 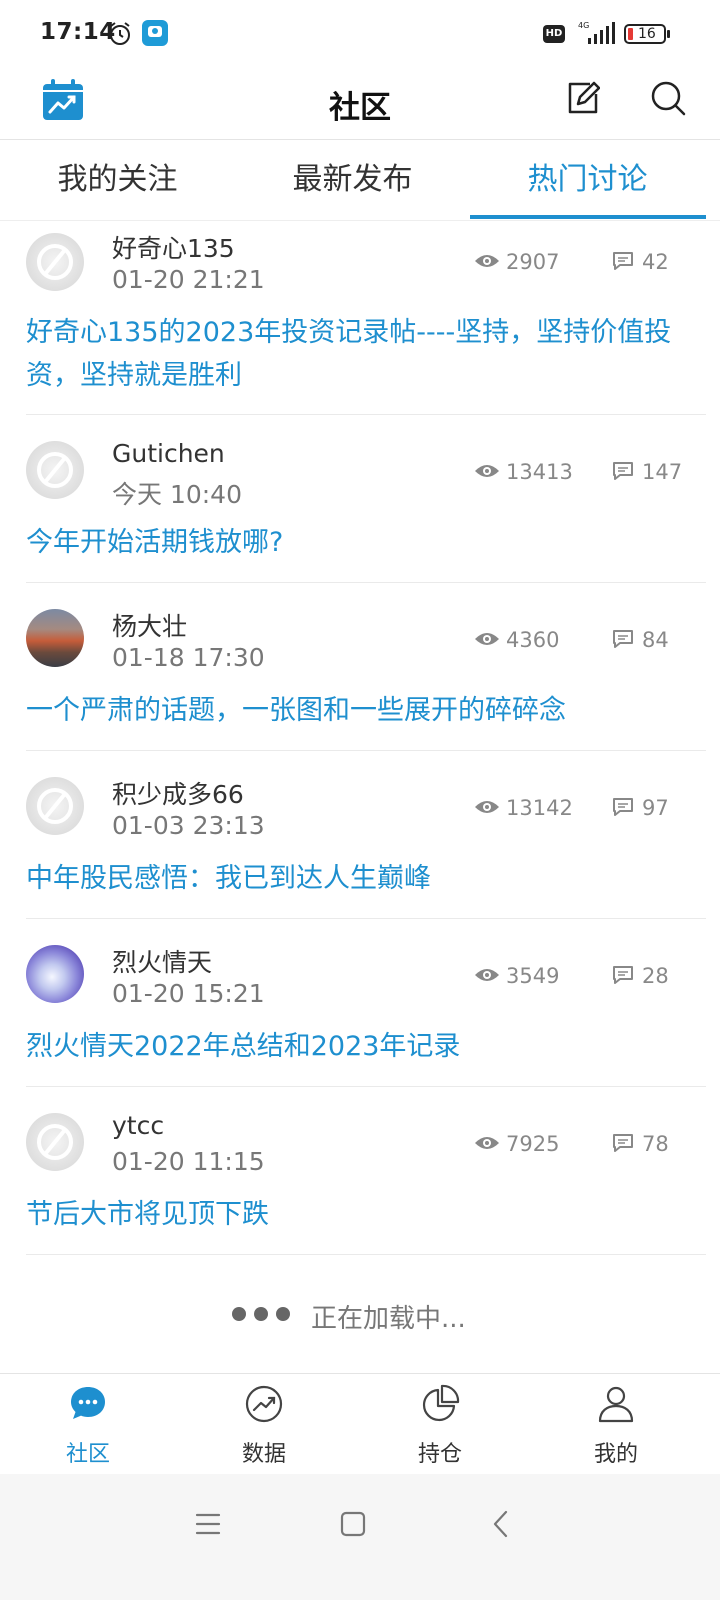 What do you see at coordinates (120, 33) in the screenshot?
I see `alarm-icon` at bounding box center [120, 33].